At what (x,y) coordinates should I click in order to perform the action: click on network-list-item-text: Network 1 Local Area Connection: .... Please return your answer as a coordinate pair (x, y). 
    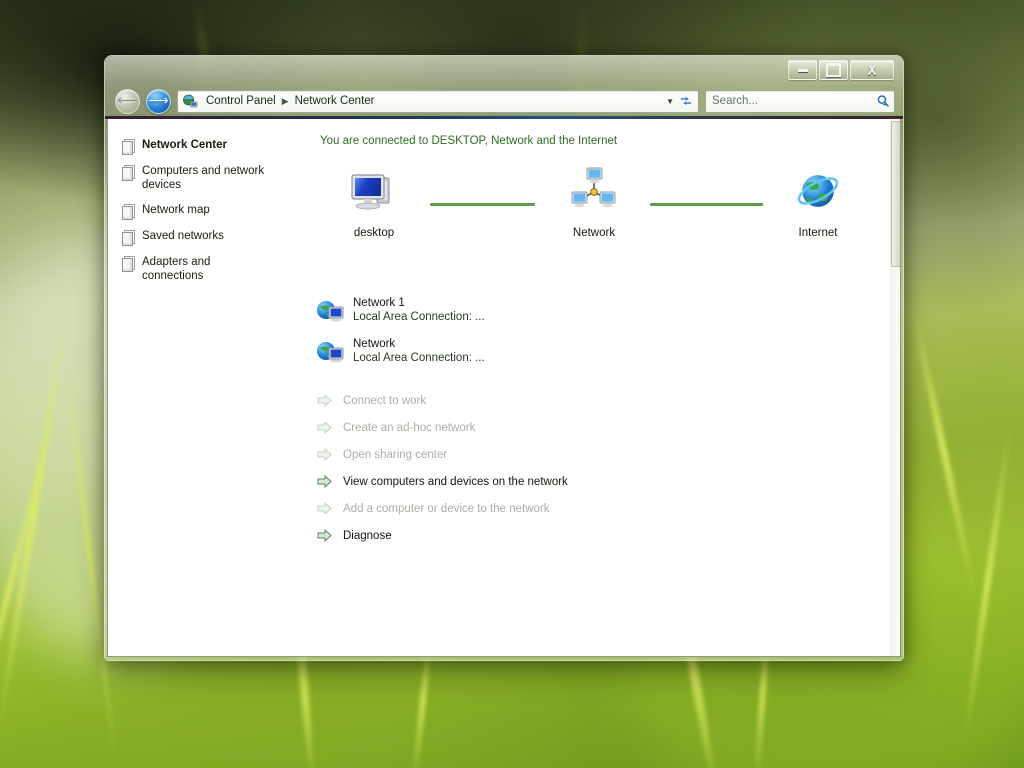
    Looking at the image, I should click on (419, 310).